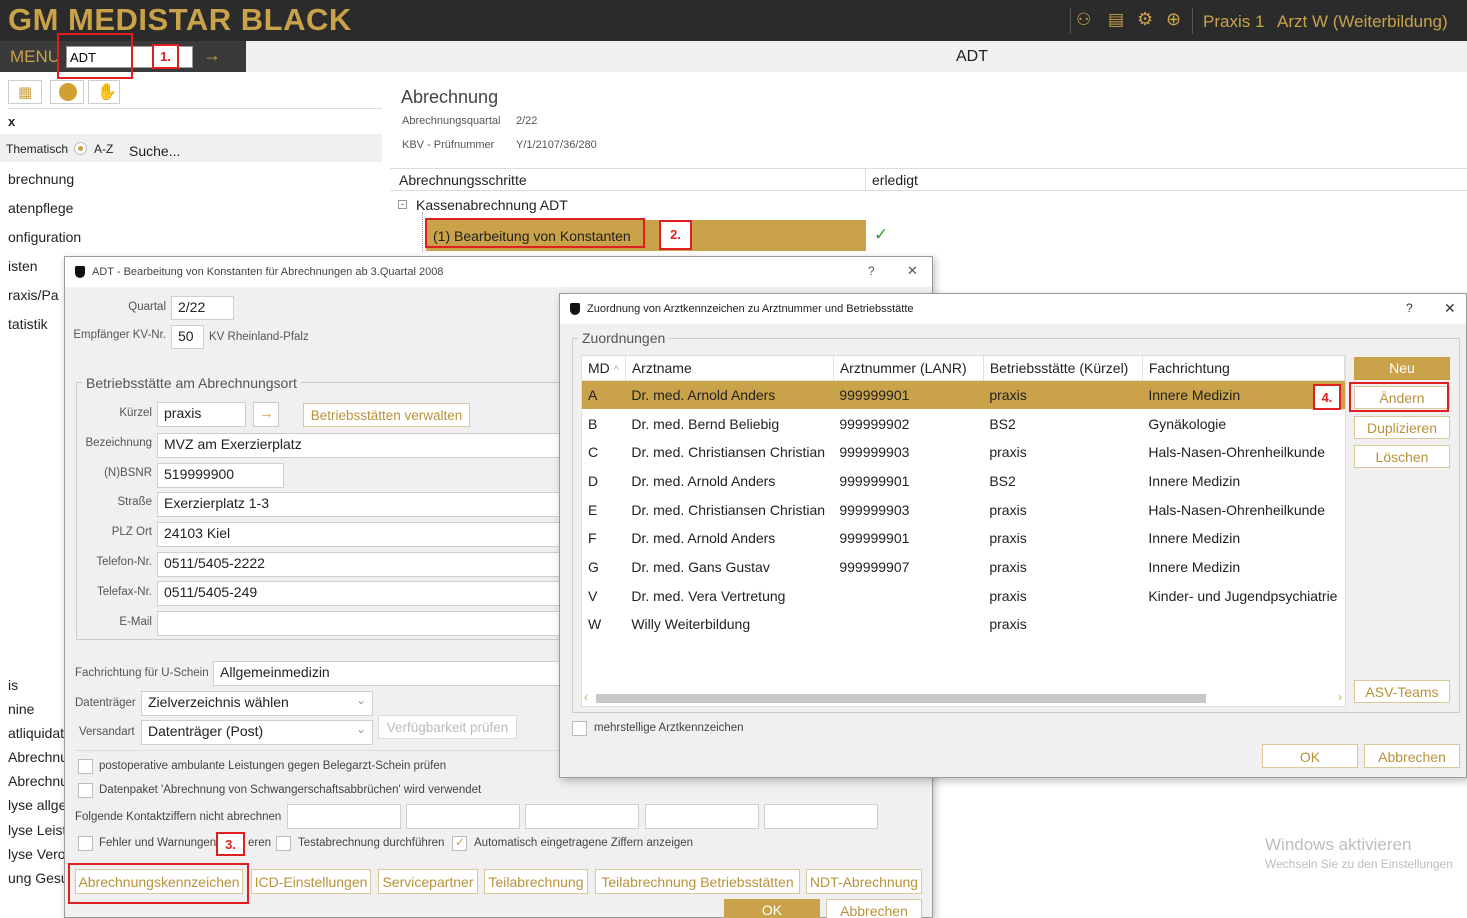 This screenshot has width=1467, height=918. I want to click on telefon-label: Telefon-Nr., so click(124, 562).